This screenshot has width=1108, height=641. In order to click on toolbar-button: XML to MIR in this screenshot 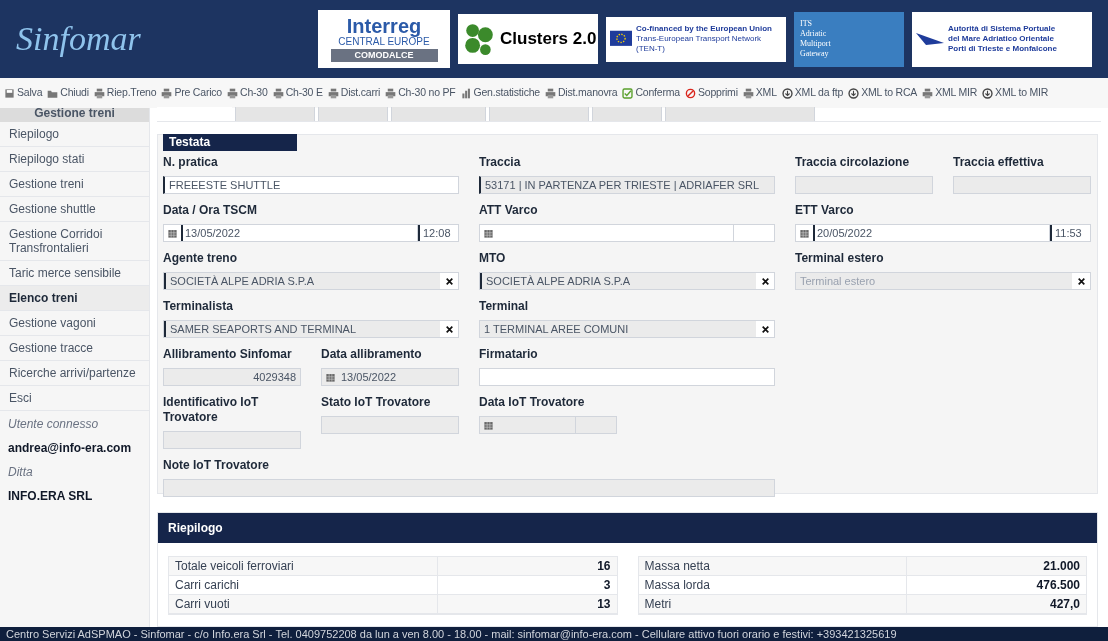, I will do `click(1015, 93)`.